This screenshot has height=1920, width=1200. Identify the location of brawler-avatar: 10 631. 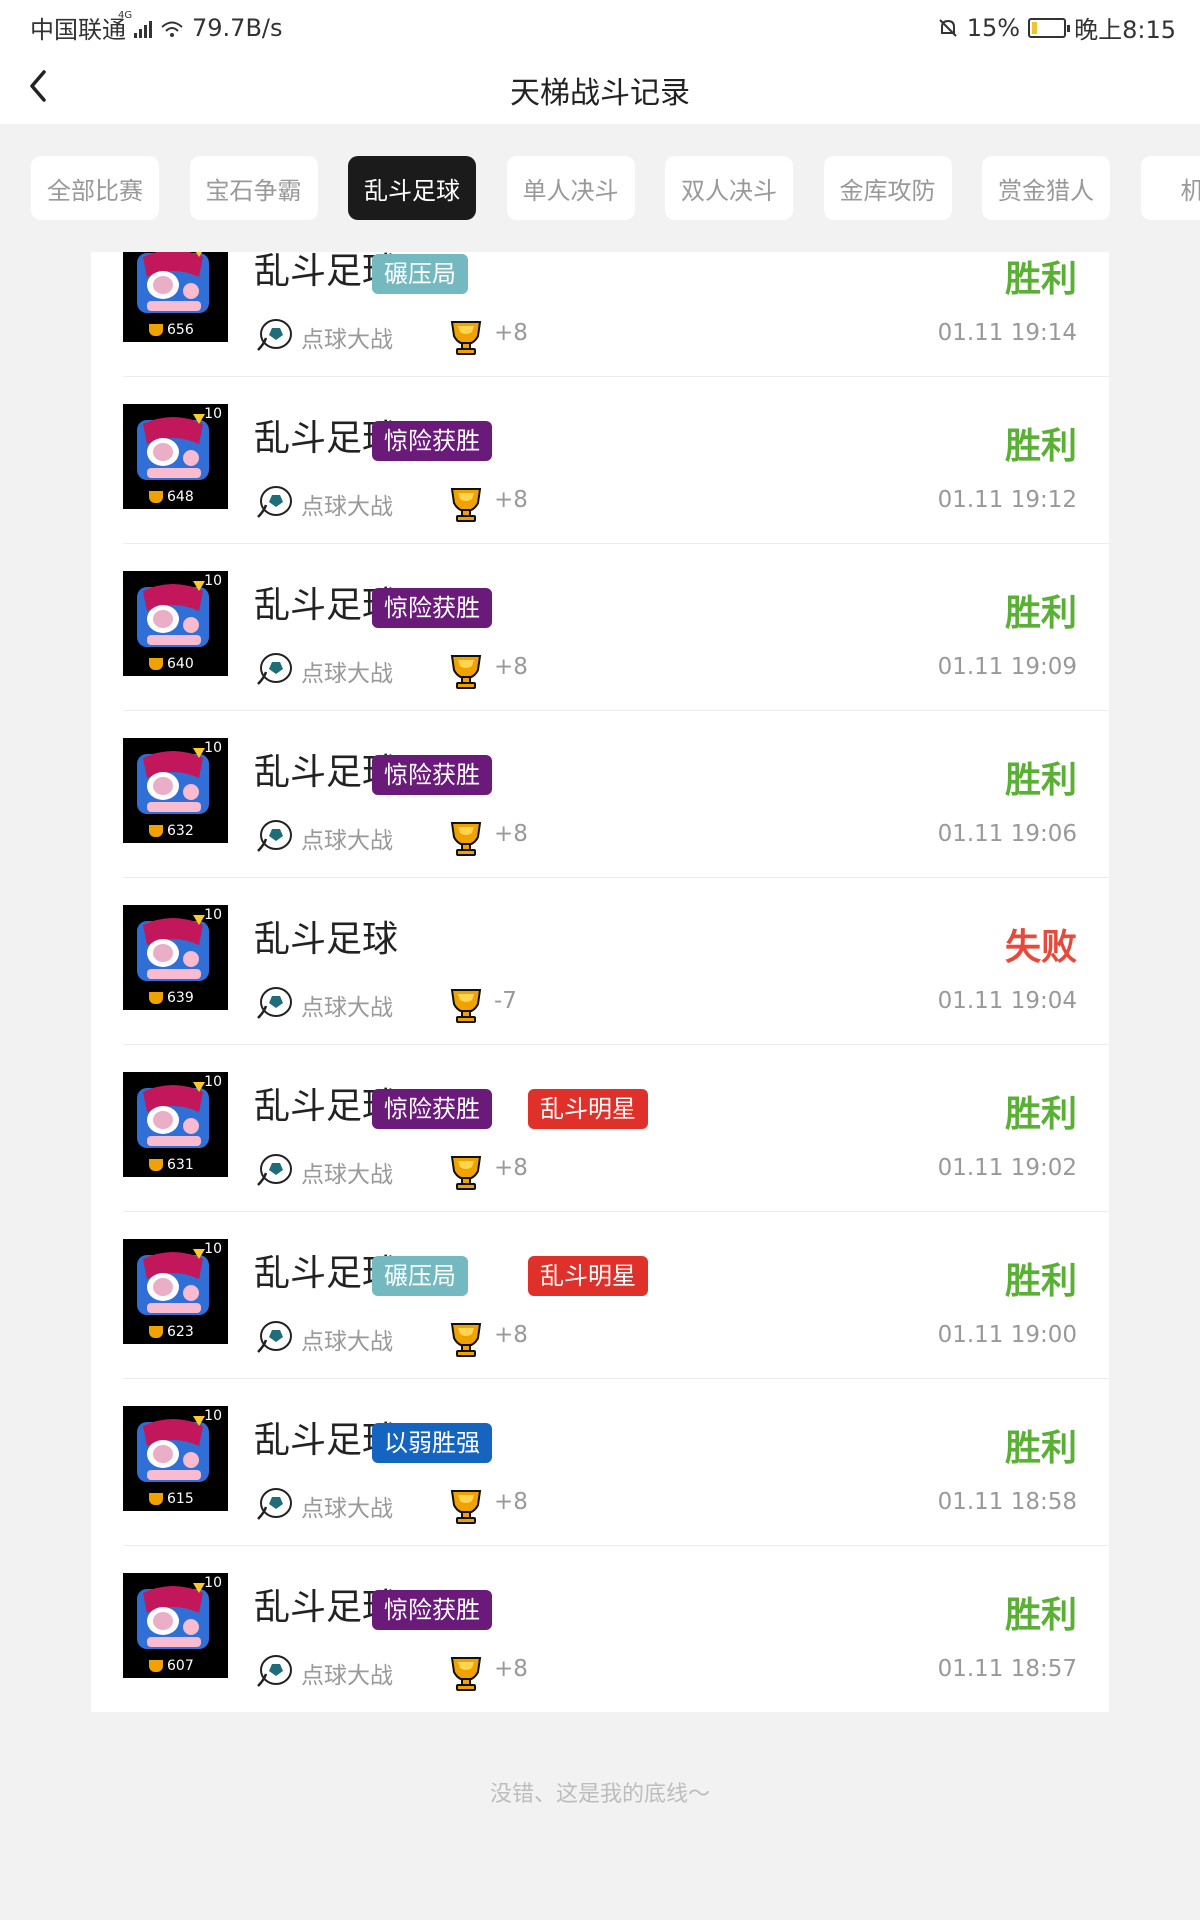
(175, 1124).